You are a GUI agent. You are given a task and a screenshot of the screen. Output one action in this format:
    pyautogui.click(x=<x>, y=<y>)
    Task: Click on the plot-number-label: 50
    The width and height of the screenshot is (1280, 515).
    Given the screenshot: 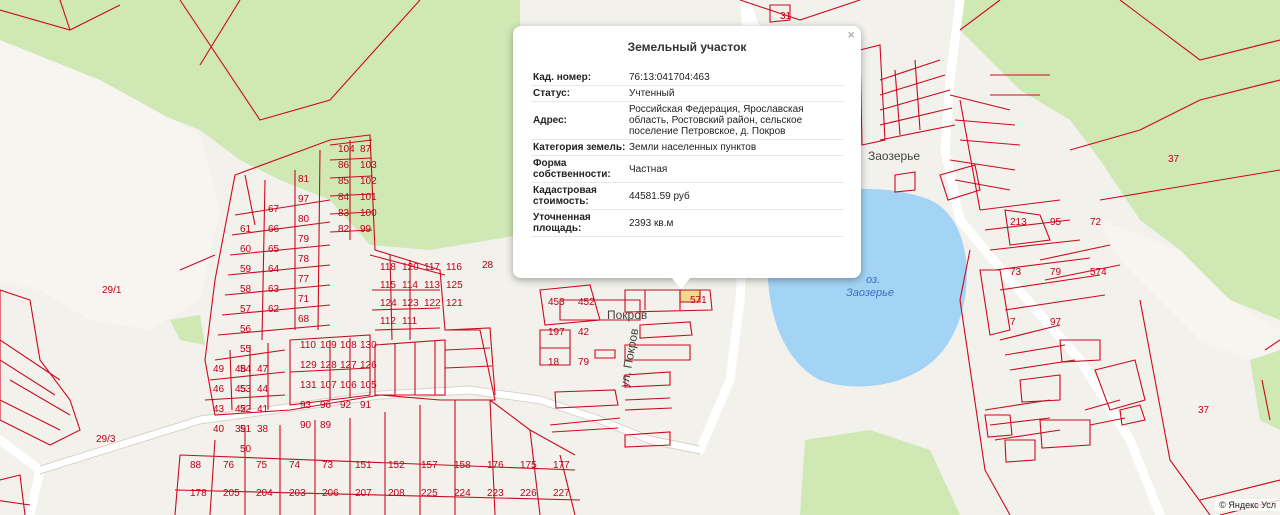 What is the action you would take?
    pyautogui.click(x=246, y=449)
    